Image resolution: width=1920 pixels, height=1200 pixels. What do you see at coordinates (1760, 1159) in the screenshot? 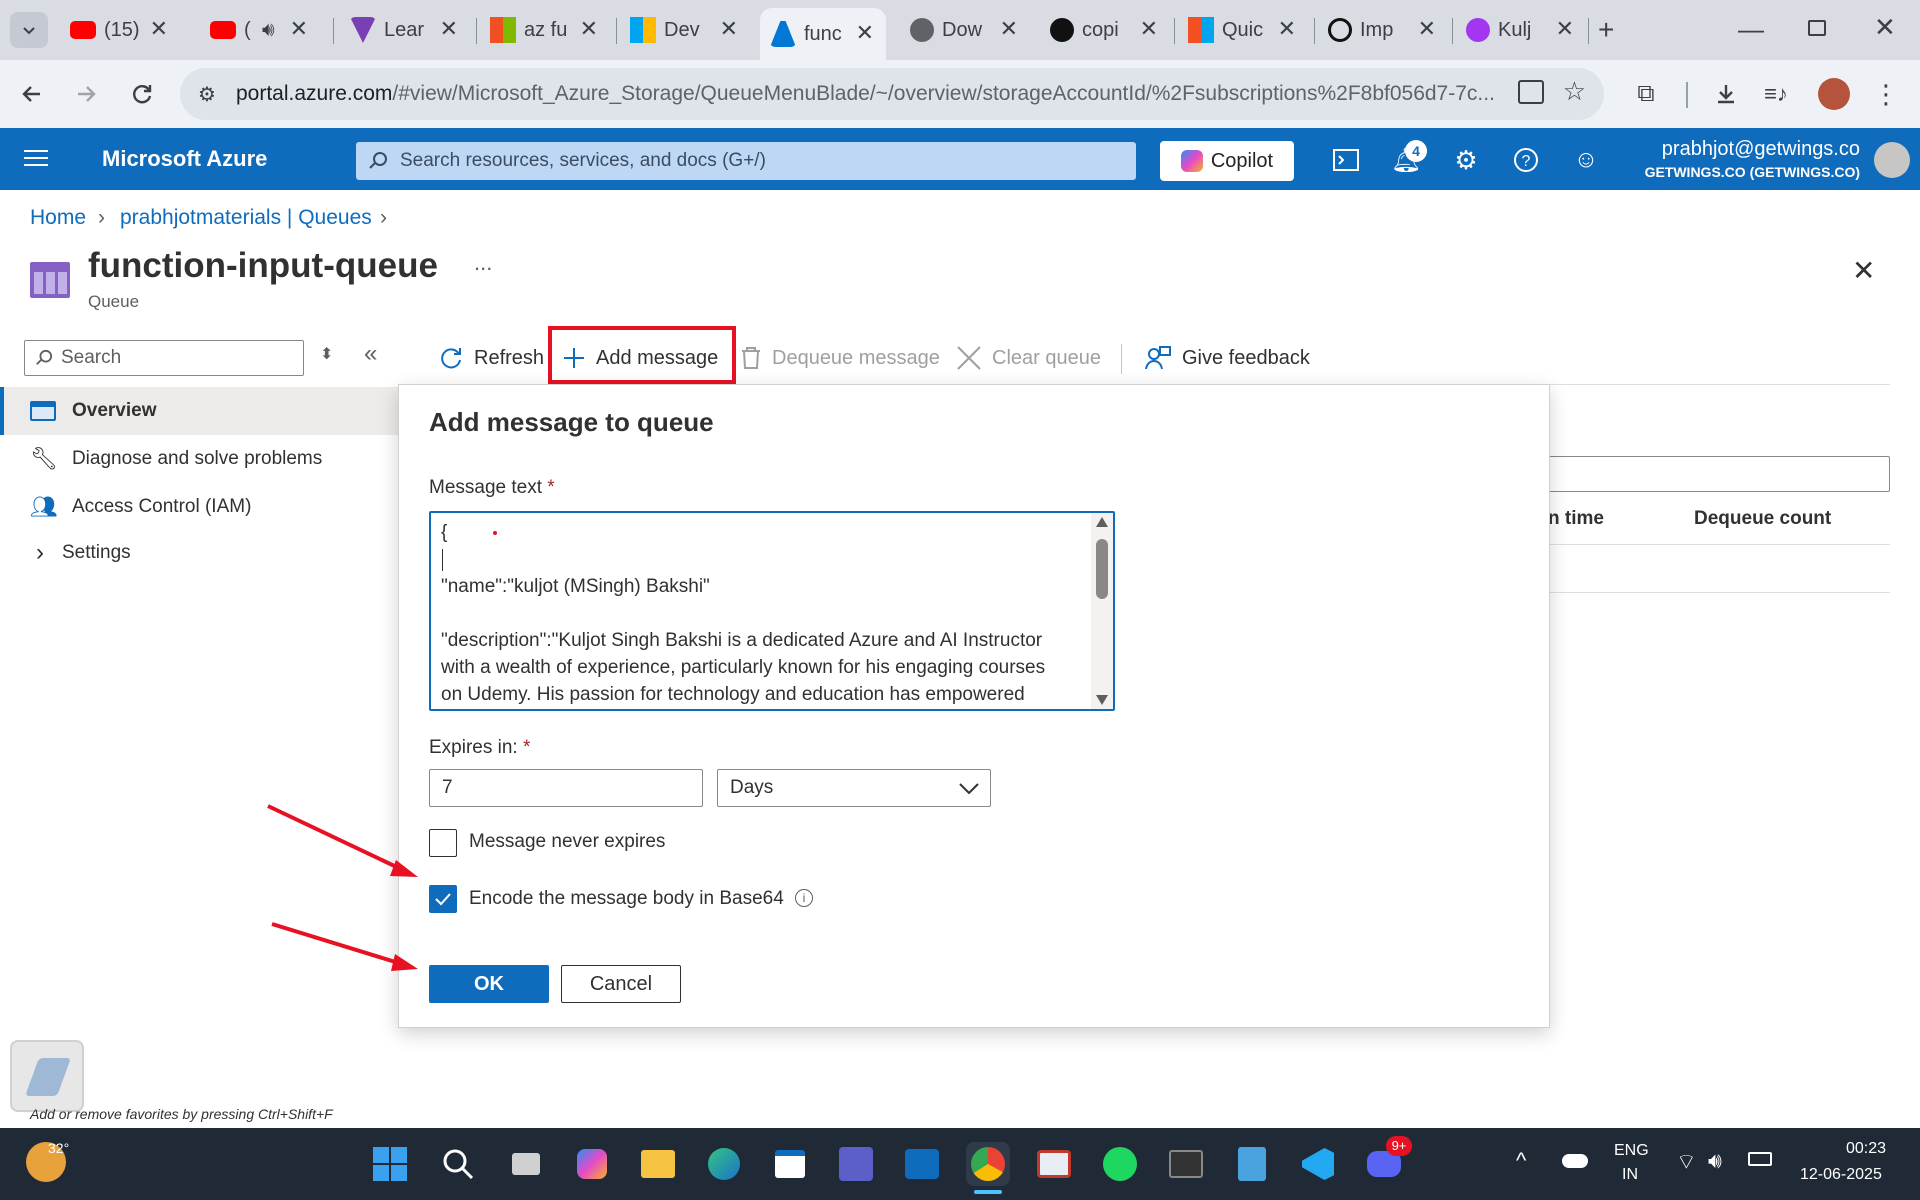
I see `battery-icon` at bounding box center [1760, 1159].